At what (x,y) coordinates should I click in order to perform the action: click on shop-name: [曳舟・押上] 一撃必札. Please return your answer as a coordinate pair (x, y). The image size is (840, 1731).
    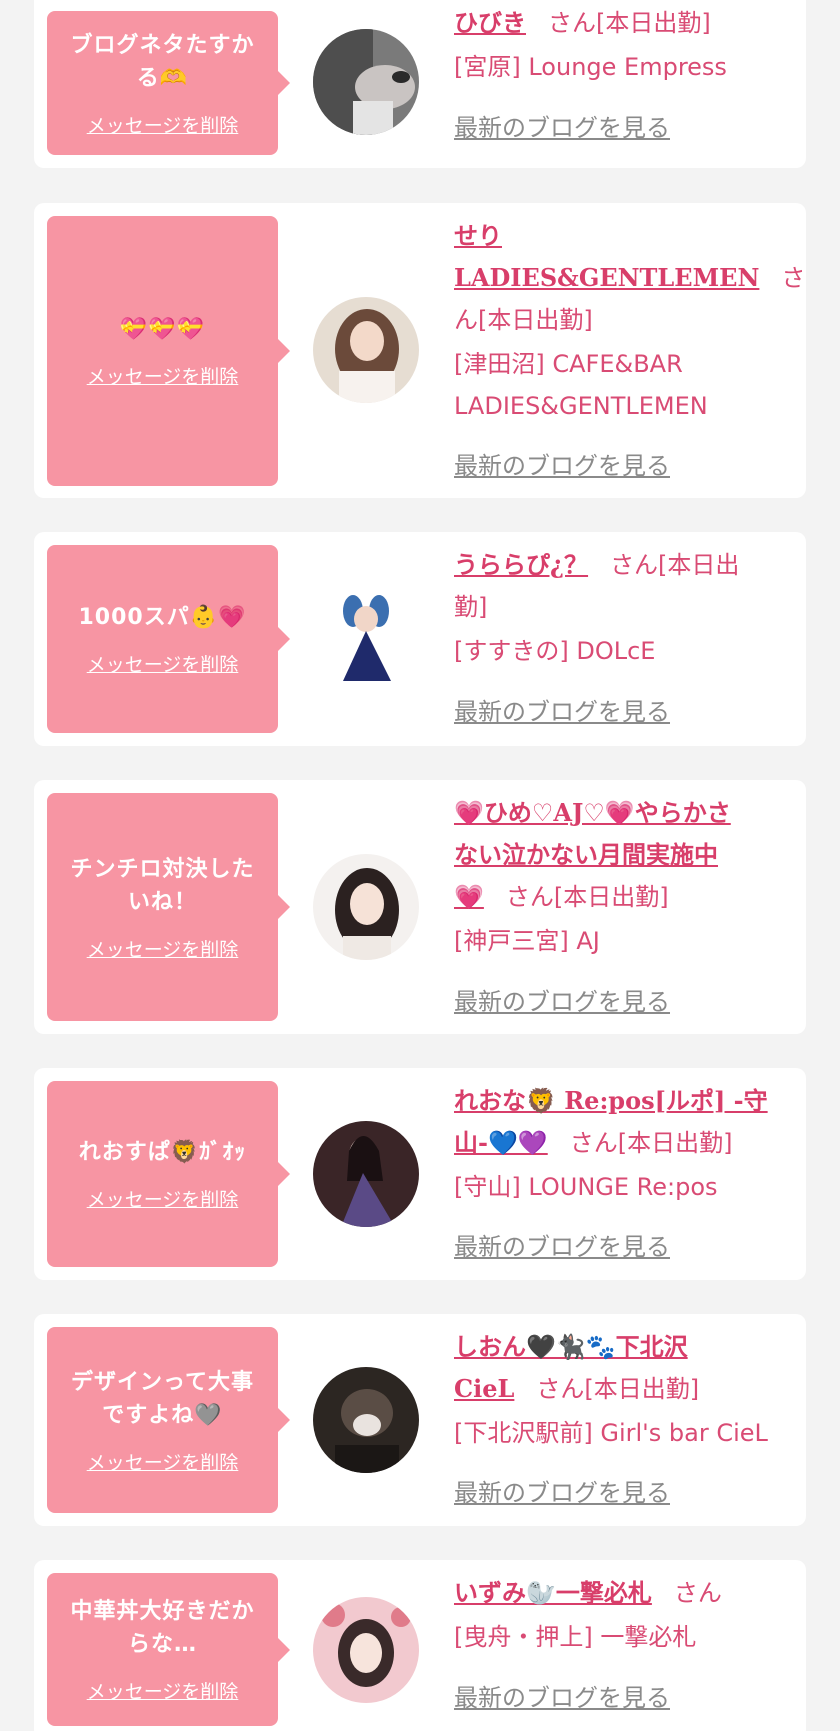
    Looking at the image, I should click on (575, 1637).